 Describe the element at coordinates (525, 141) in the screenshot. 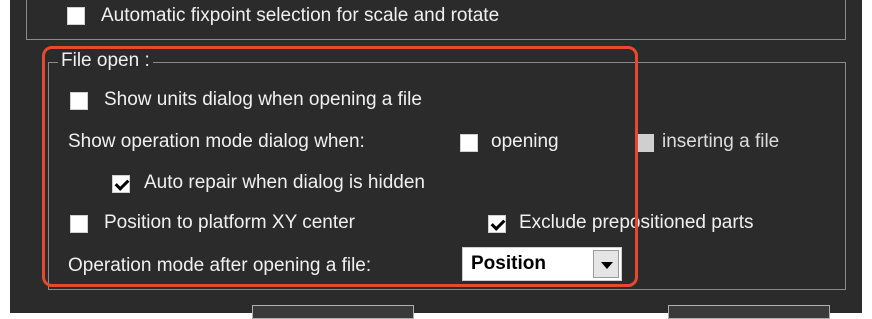

I see `opening-label: opening` at that location.